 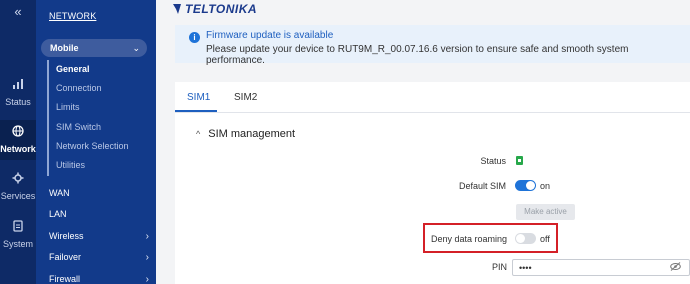 I want to click on menu-title: NETWORK, so click(x=73, y=16).